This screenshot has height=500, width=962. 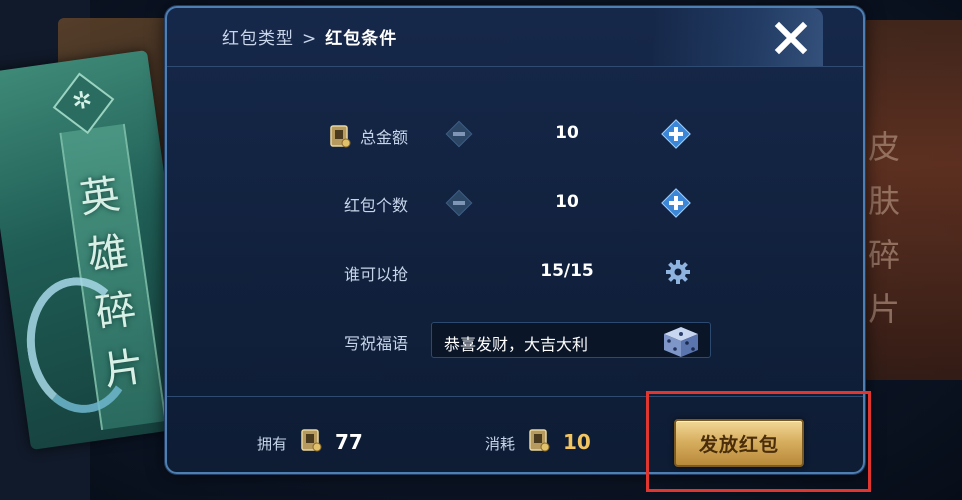 I want to click on total-amount-value: 10, so click(x=567, y=133).